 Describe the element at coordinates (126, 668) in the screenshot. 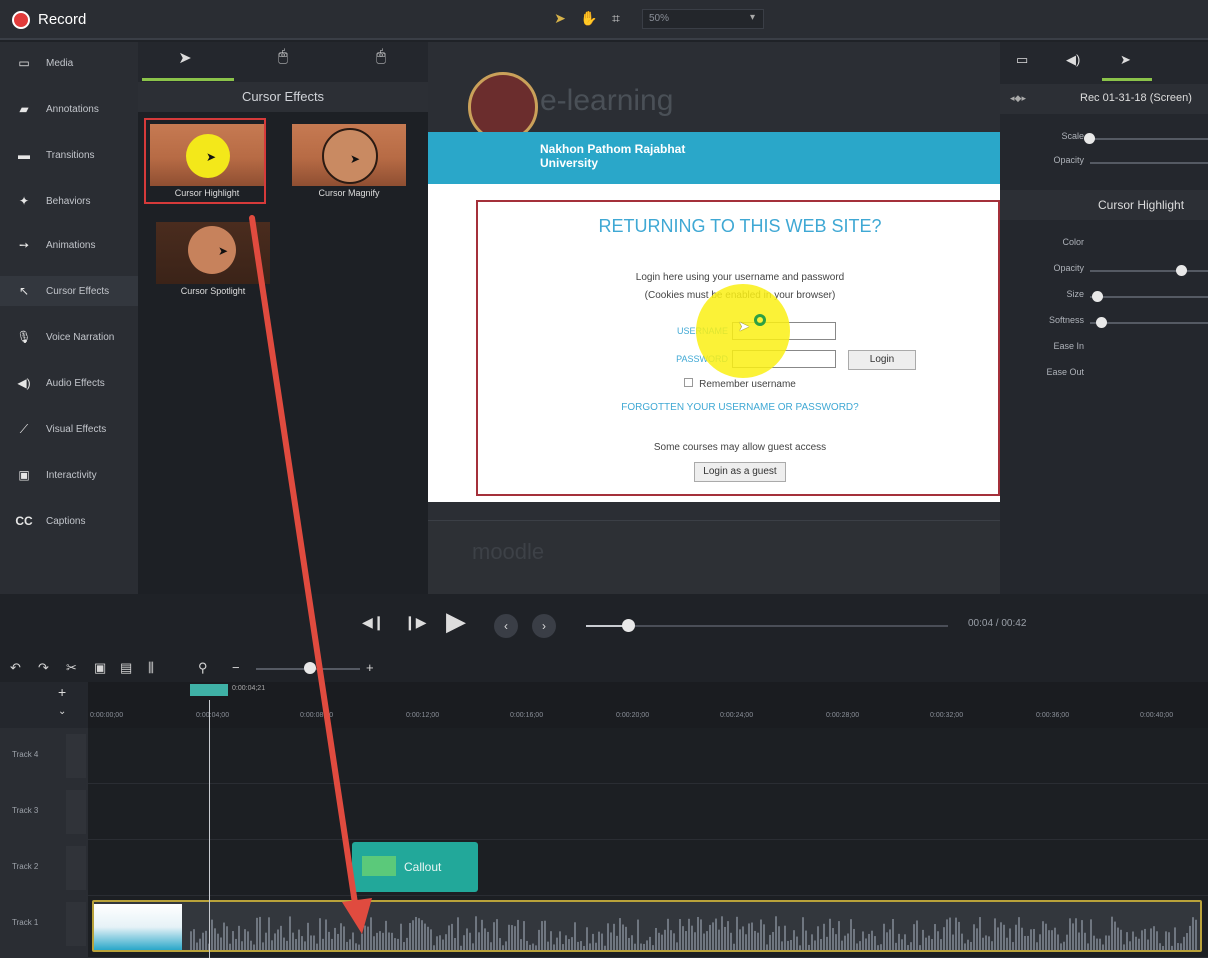

I see `paste-icon: ▤` at that location.